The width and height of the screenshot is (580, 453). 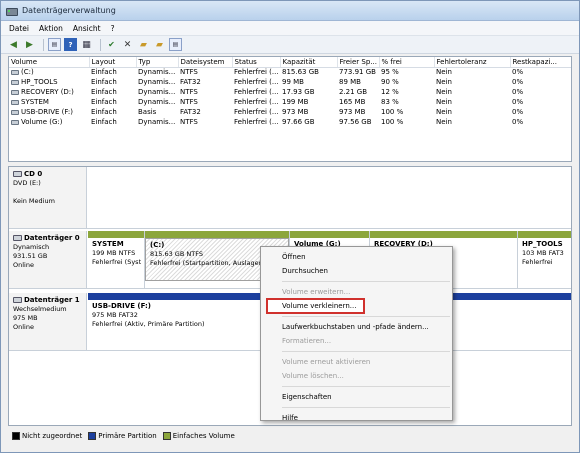 I want to click on column-header: Kapazität, so click(x=309, y=62).